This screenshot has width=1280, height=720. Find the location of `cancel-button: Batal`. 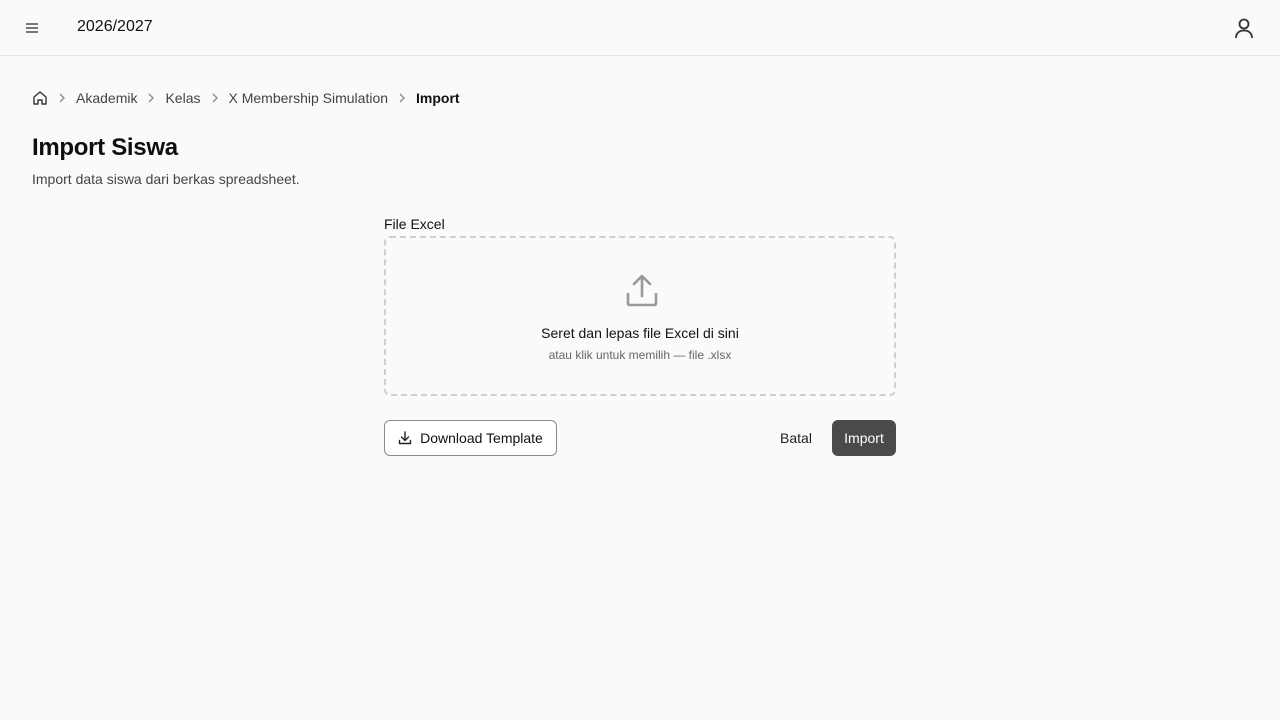

cancel-button: Batal is located at coordinates (796, 438).